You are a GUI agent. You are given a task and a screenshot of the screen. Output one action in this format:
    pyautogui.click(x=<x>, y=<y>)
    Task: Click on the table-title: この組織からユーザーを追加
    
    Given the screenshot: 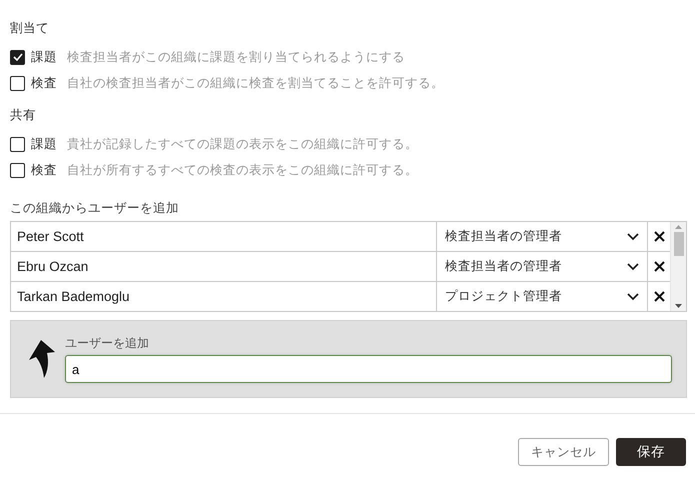 What is the action you would take?
    pyautogui.click(x=95, y=208)
    